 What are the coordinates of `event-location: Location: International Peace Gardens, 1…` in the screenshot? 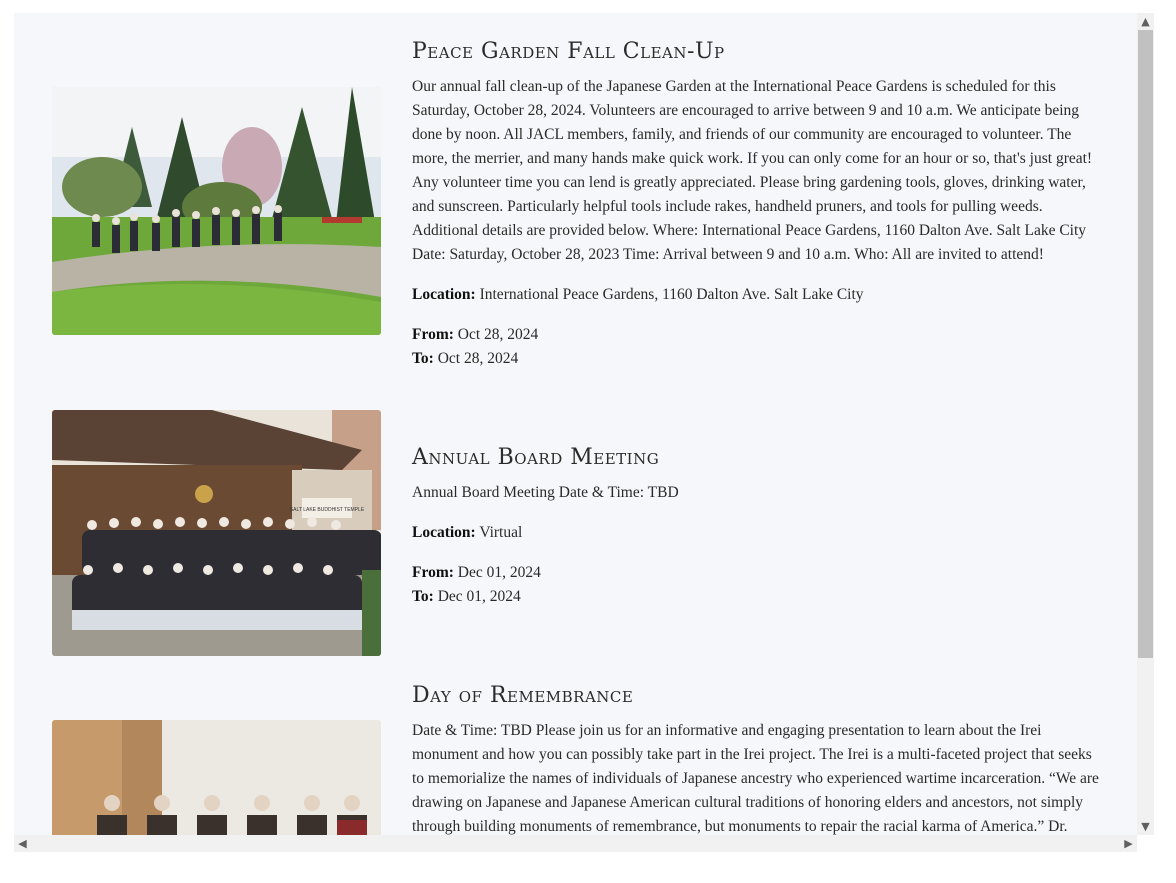 It's located at (757, 295).